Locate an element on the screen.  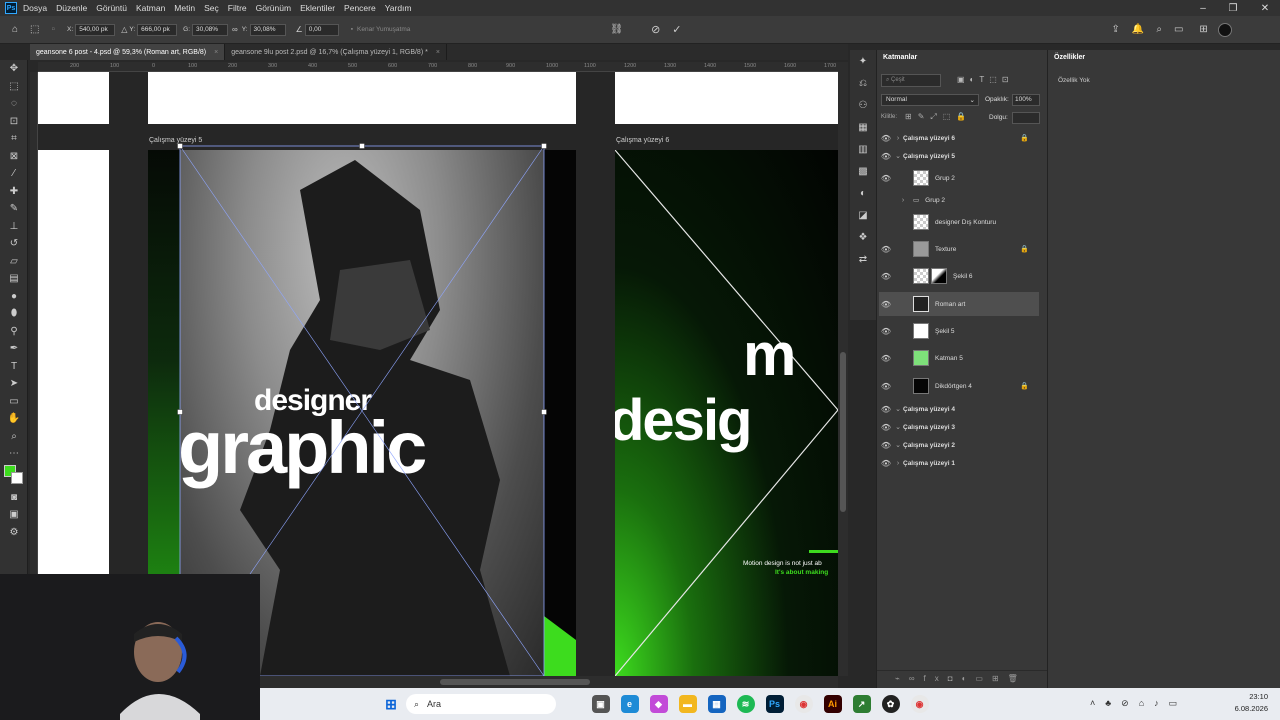
brush-tool-icon: ✎ is located at coordinates (14, 209).